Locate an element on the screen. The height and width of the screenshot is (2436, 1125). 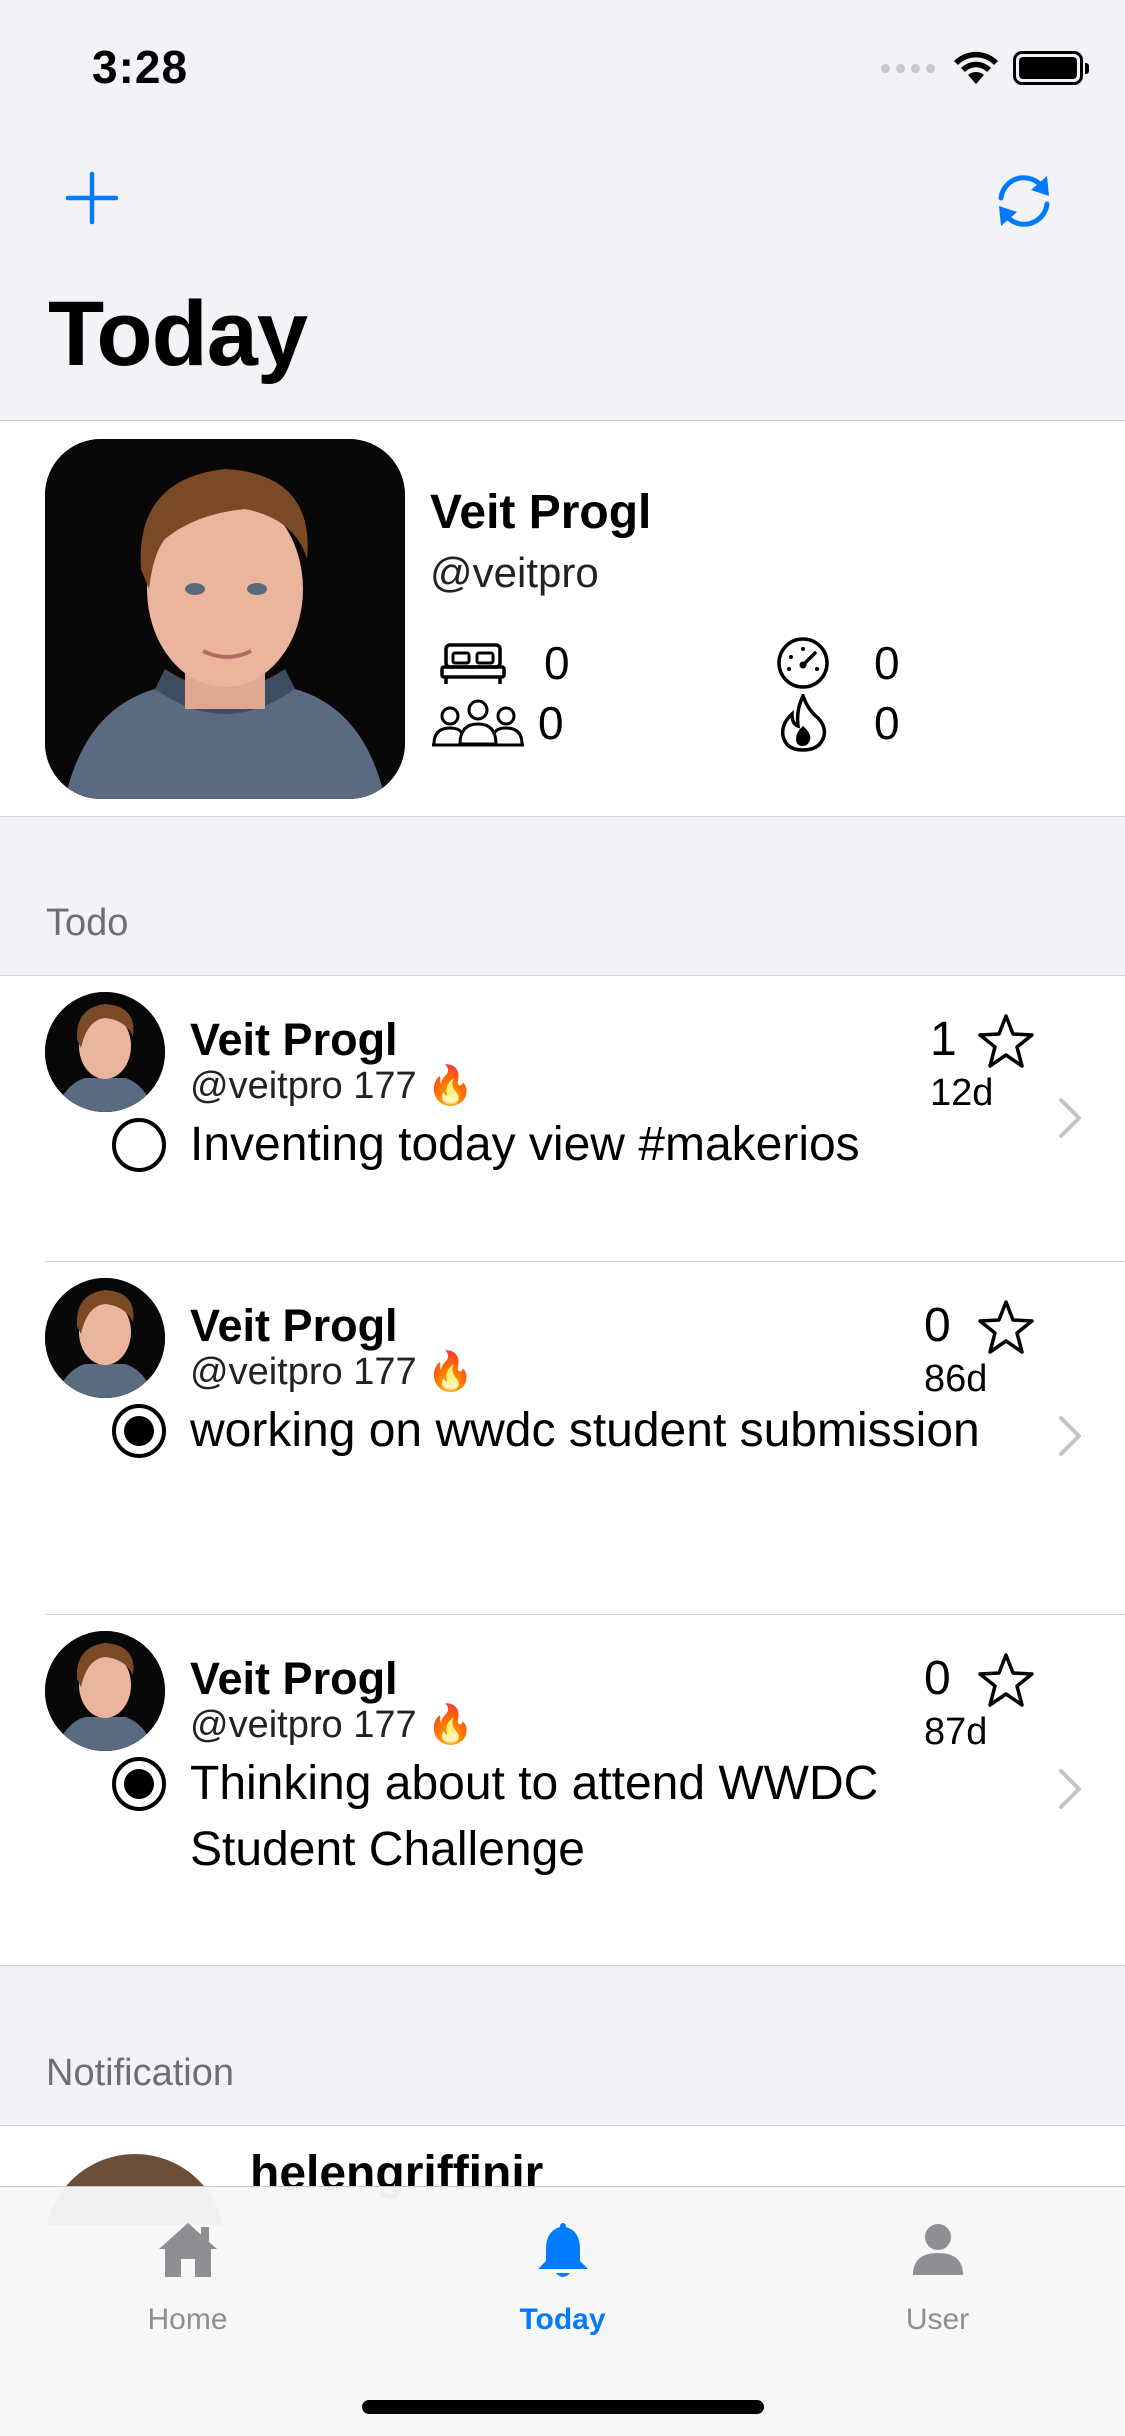
todo-age: 86d is located at coordinates (956, 1379).